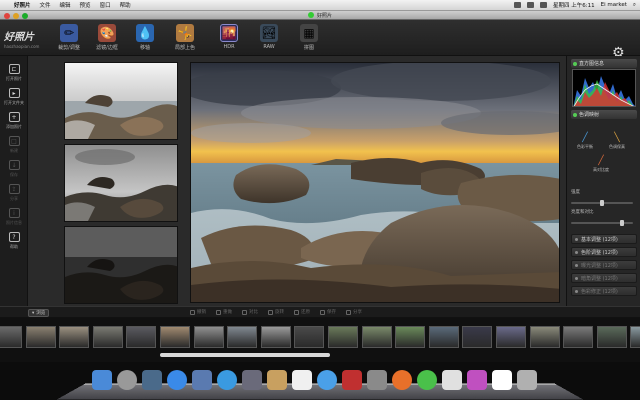 This screenshot has height=400, width=640. I want to click on sidebar-item-folder-stack: ▸ 打开文件夹, so click(14, 100).